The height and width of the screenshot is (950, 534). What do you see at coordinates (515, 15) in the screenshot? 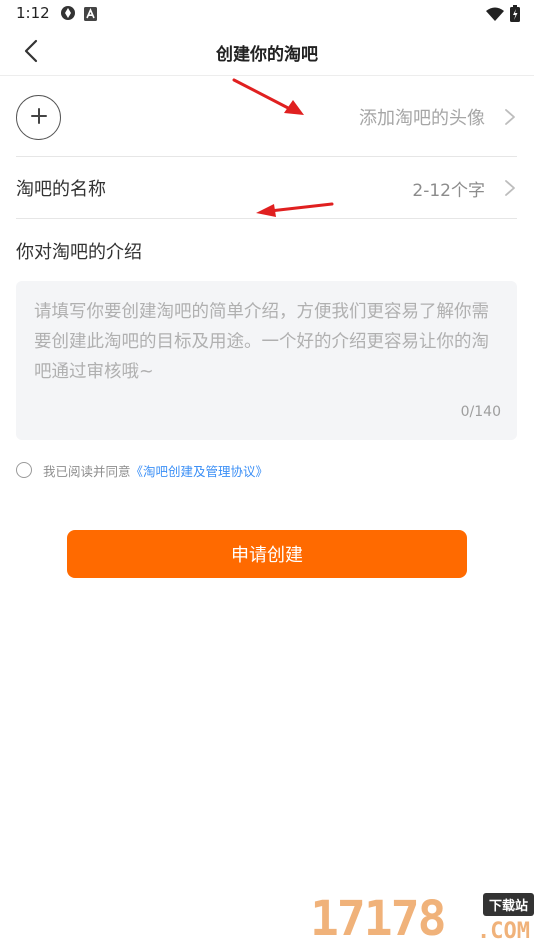
I see `battery-icon` at bounding box center [515, 15].